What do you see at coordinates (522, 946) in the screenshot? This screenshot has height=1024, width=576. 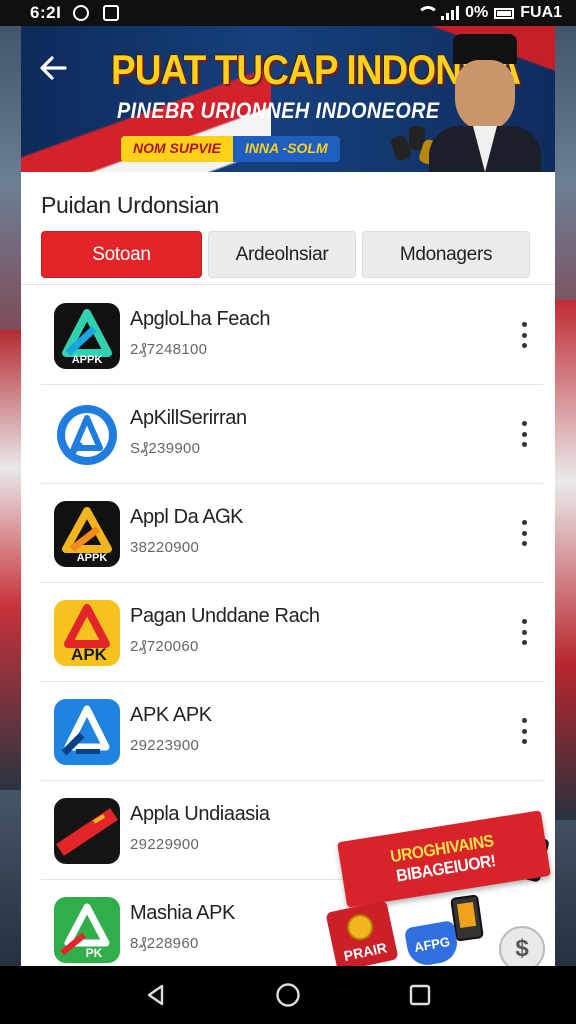 I see `dollar-coin-icon: $` at bounding box center [522, 946].